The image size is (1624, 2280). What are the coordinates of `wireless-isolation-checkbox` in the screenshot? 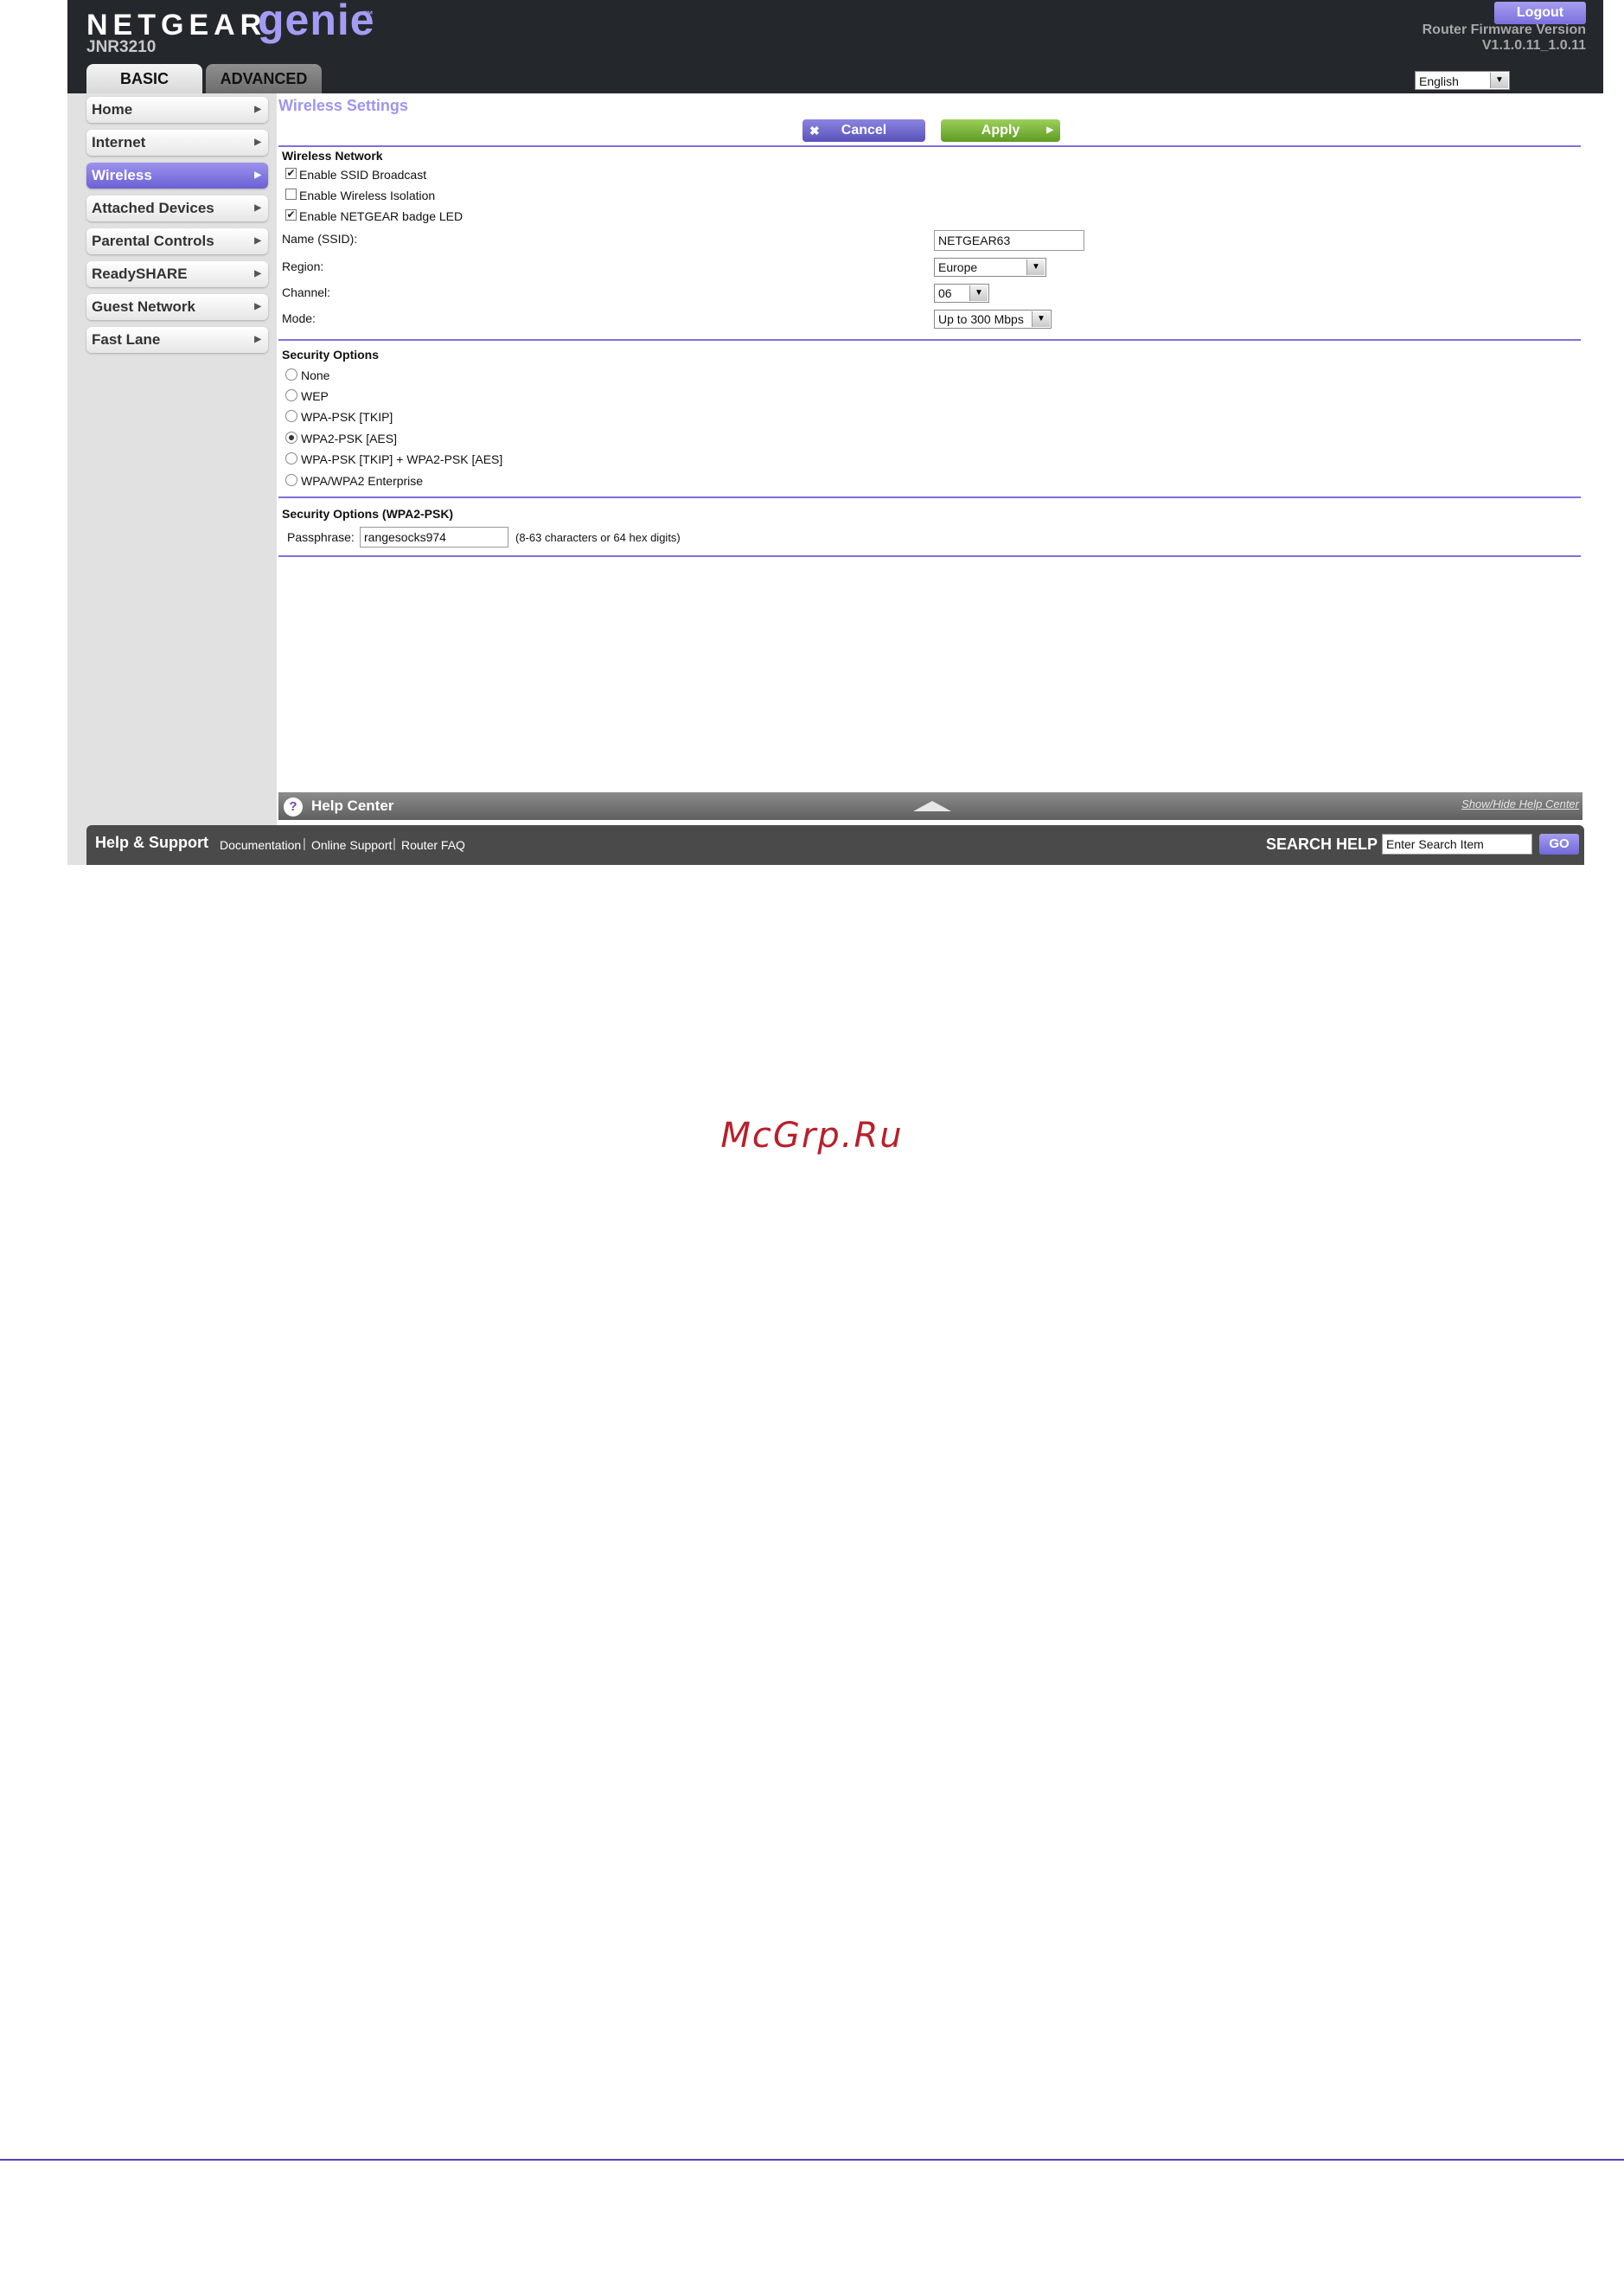 It's located at (291, 194).